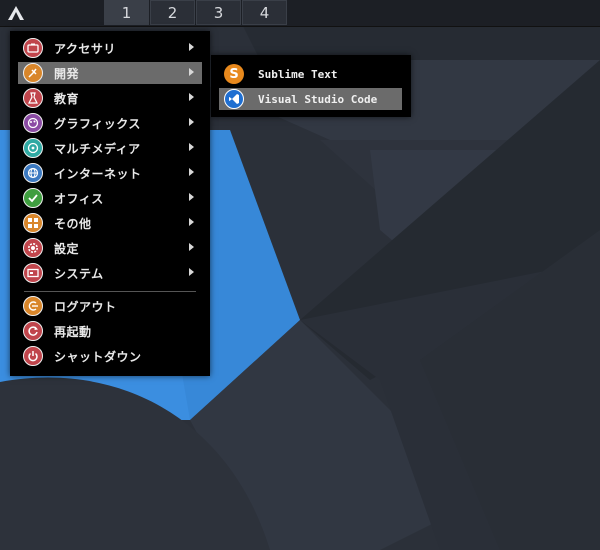 This screenshot has width=600, height=550. I want to click on menu-item-label: グラフィックス, so click(97, 123).